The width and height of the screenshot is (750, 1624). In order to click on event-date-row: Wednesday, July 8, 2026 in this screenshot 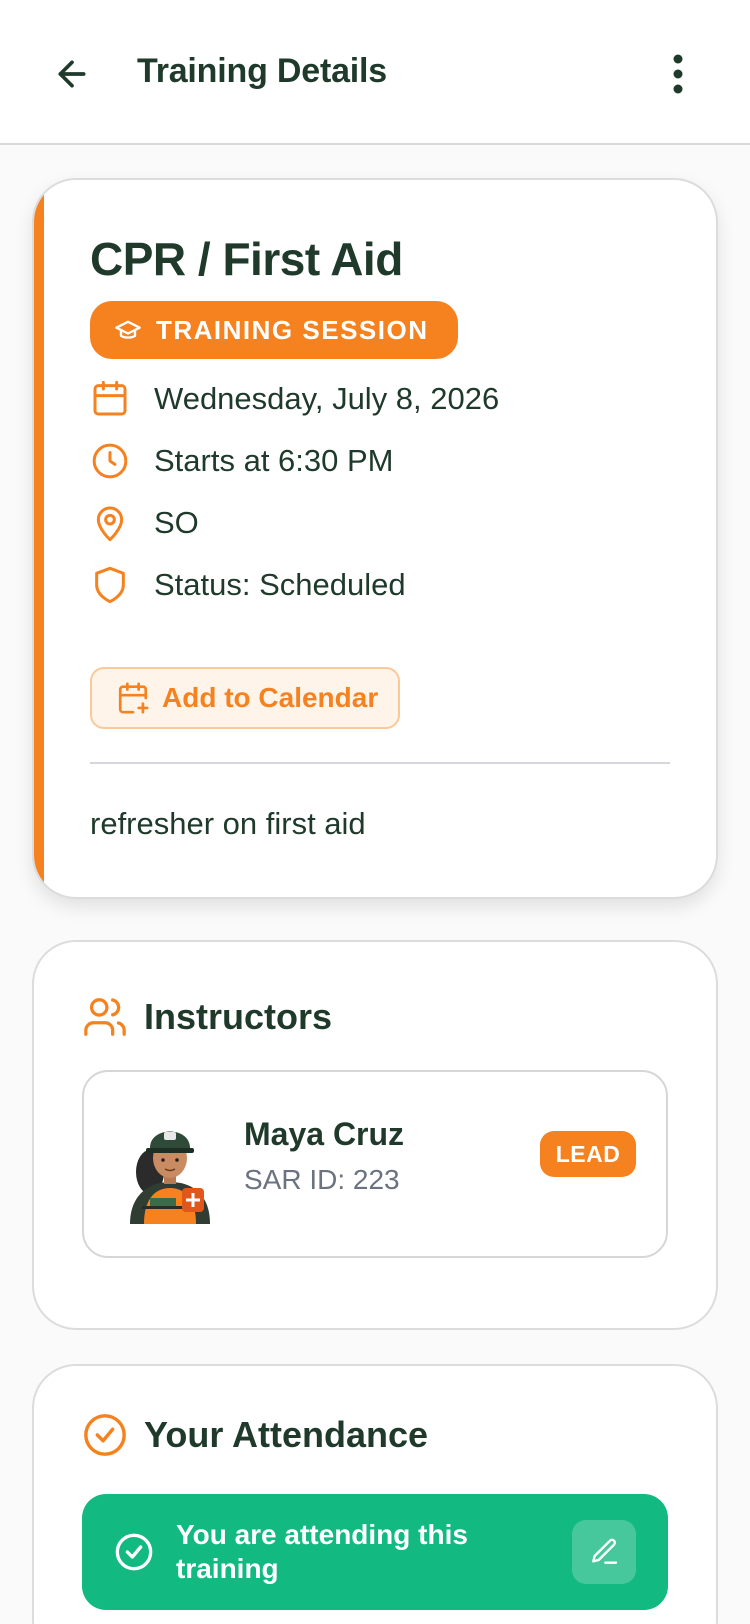, I will do `click(294, 399)`.